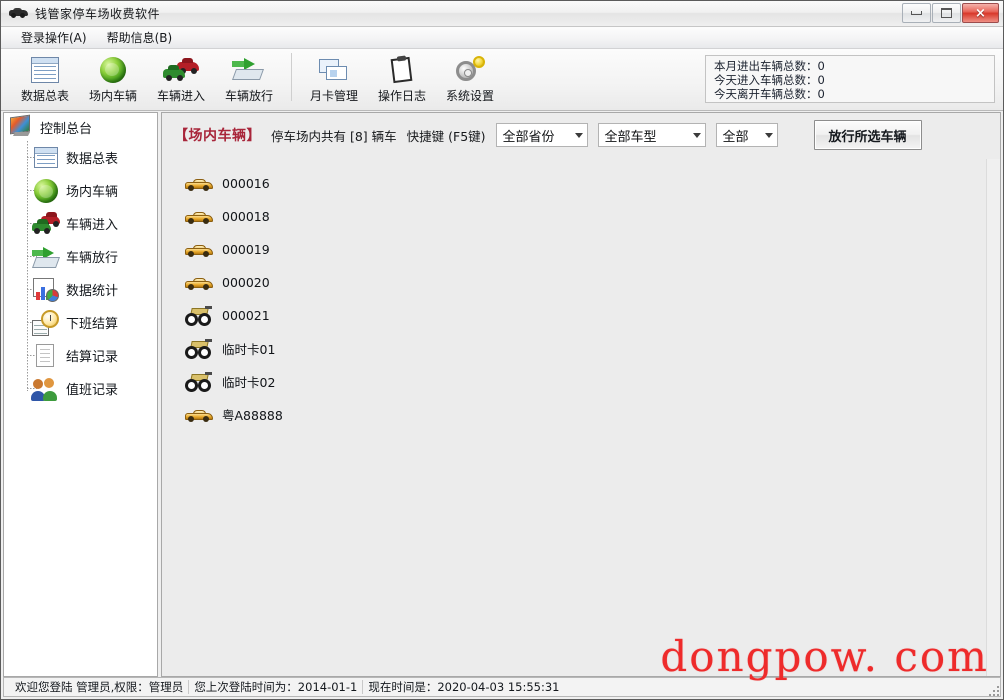 The width and height of the screenshot is (1004, 700). Describe the element at coordinates (574, 381) in the screenshot. I see `list-item: 临时卡02` at that location.